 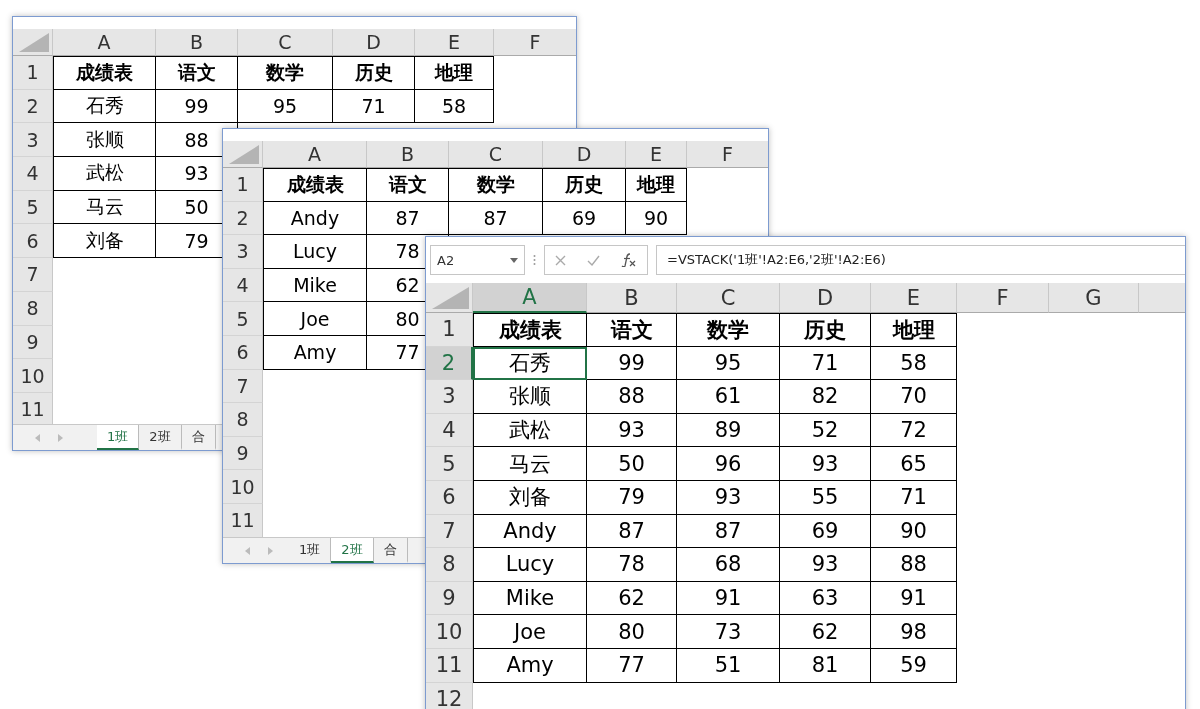 What do you see at coordinates (632, 430) in the screenshot?
I see `table-cell: 93` at bounding box center [632, 430].